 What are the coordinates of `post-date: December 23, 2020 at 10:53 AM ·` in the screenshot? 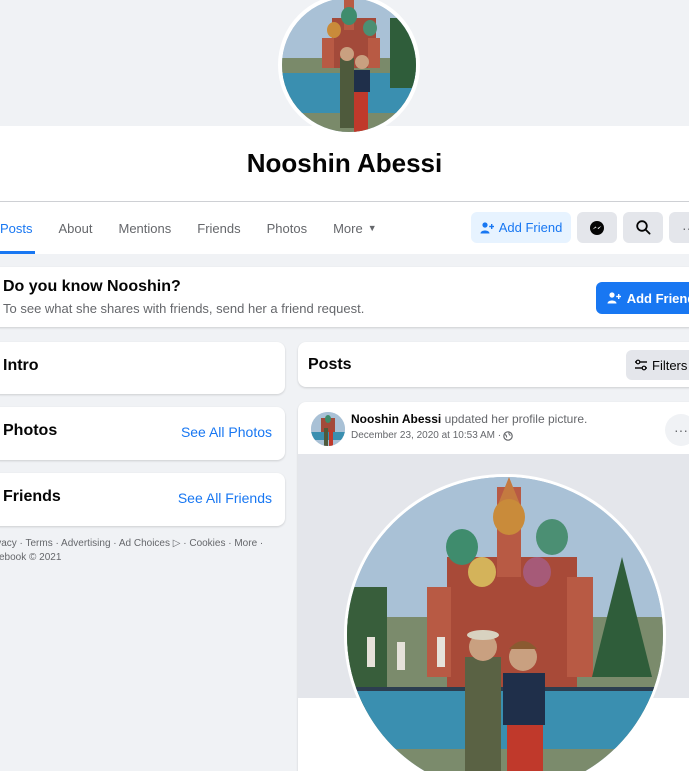 It's located at (426, 435).